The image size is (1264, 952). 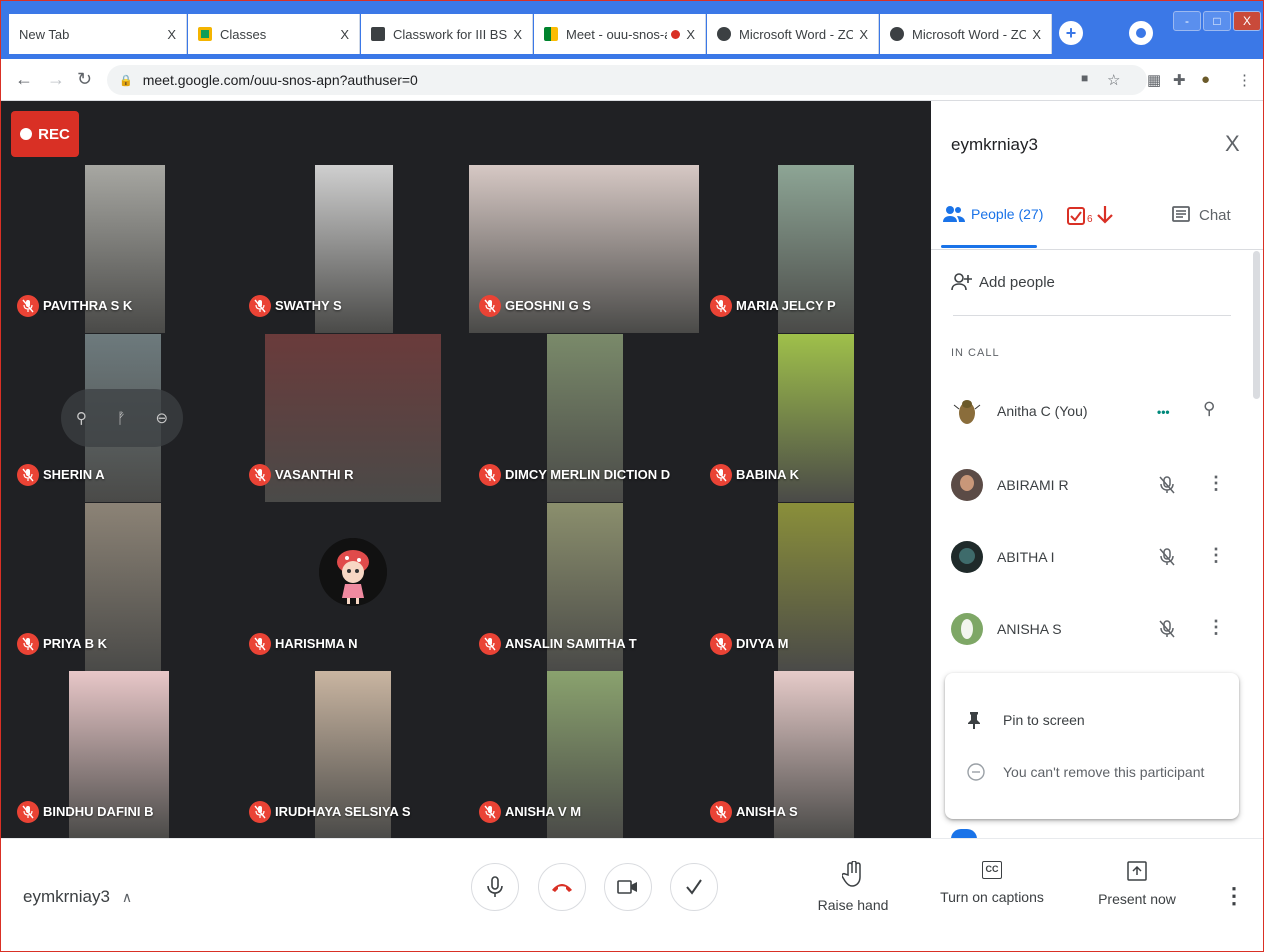 I want to click on extensions-puzzle-icon: ✚, so click(x=1179, y=80).